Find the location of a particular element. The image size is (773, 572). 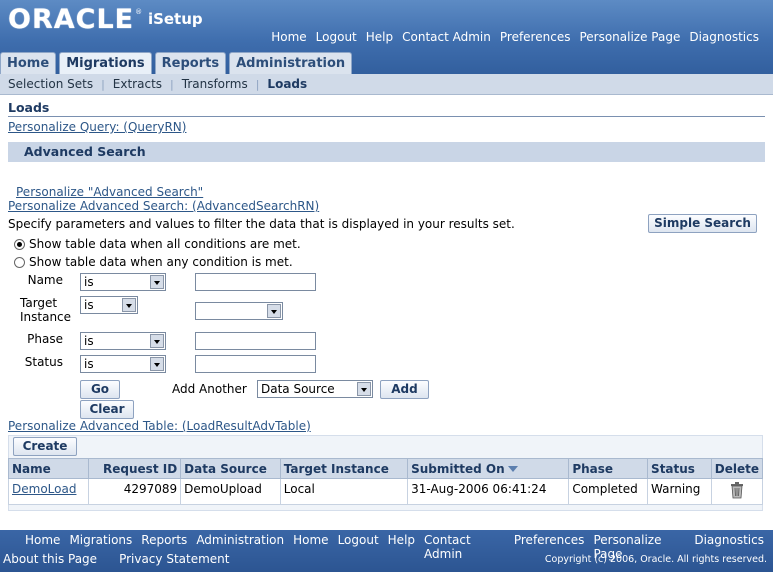

footer-home-link-2: Home is located at coordinates (310, 547).